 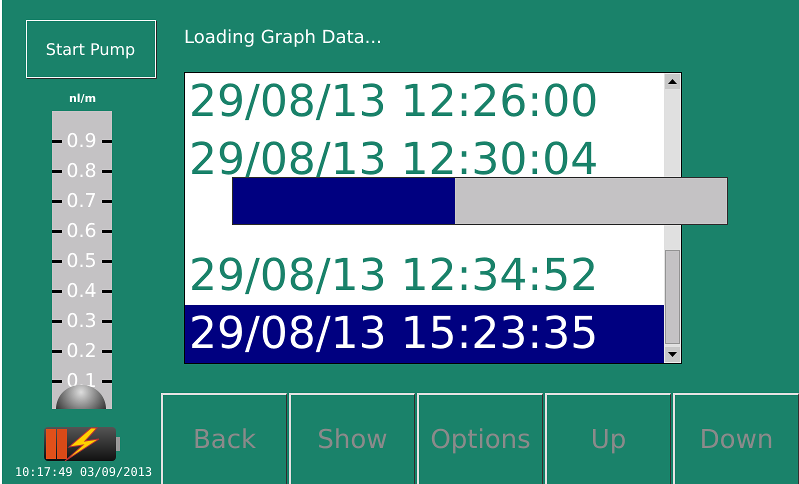 I want to click on battery-charging-icon, so click(x=81, y=444).